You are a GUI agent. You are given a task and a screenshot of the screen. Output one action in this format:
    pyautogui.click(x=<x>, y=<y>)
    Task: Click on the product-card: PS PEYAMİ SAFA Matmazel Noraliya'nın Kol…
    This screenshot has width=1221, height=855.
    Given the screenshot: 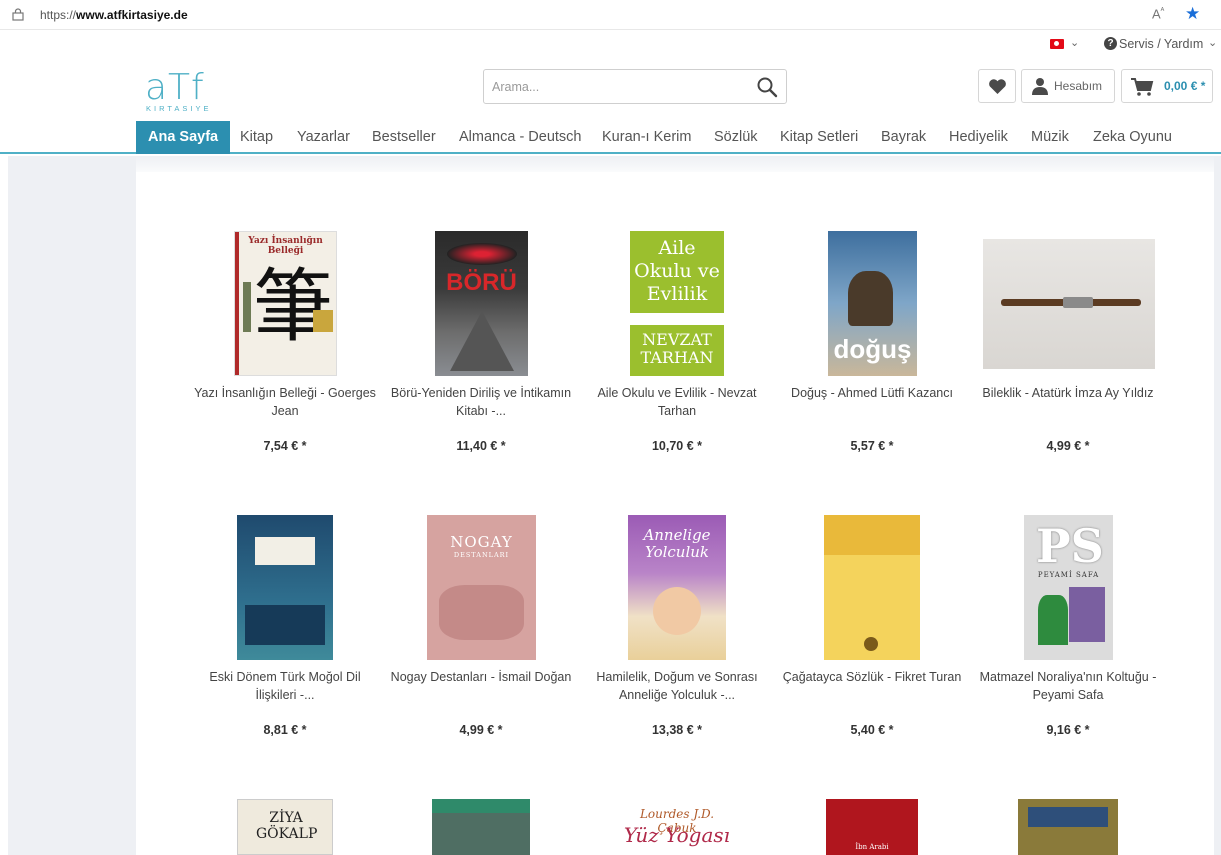 What is the action you would take?
    pyautogui.click(x=1068, y=629)
    